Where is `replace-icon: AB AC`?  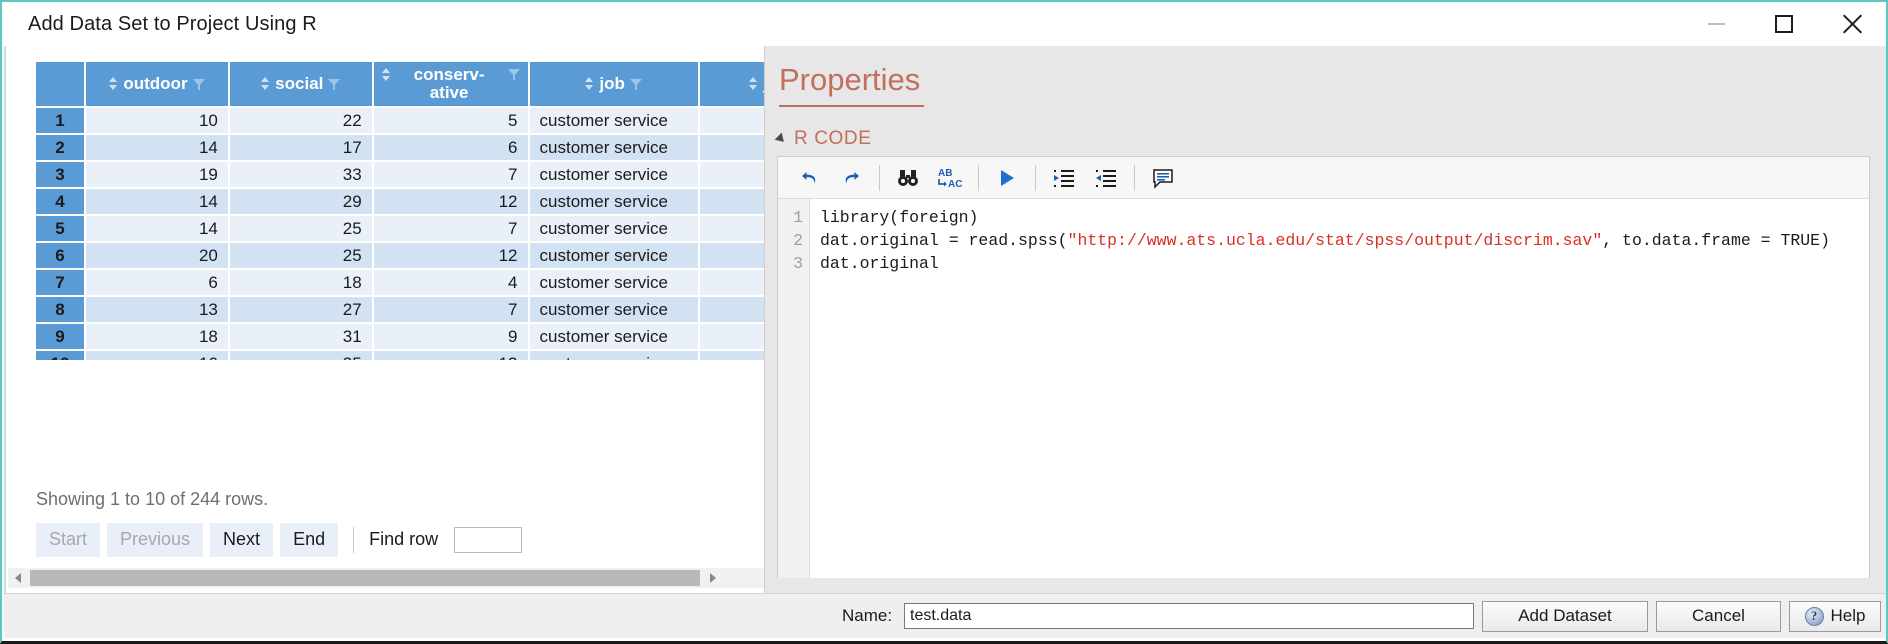 replace-icon: AB AC is located at coordinates (950, 178).